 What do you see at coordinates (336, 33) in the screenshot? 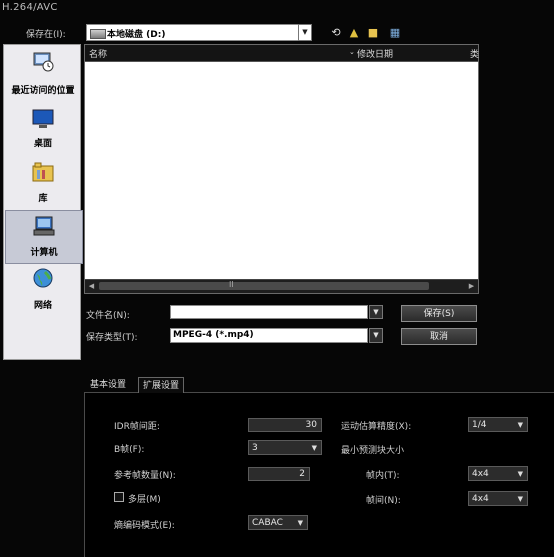
I see `back-arrow-icon: ⟲` at bounding box center [336, 33].